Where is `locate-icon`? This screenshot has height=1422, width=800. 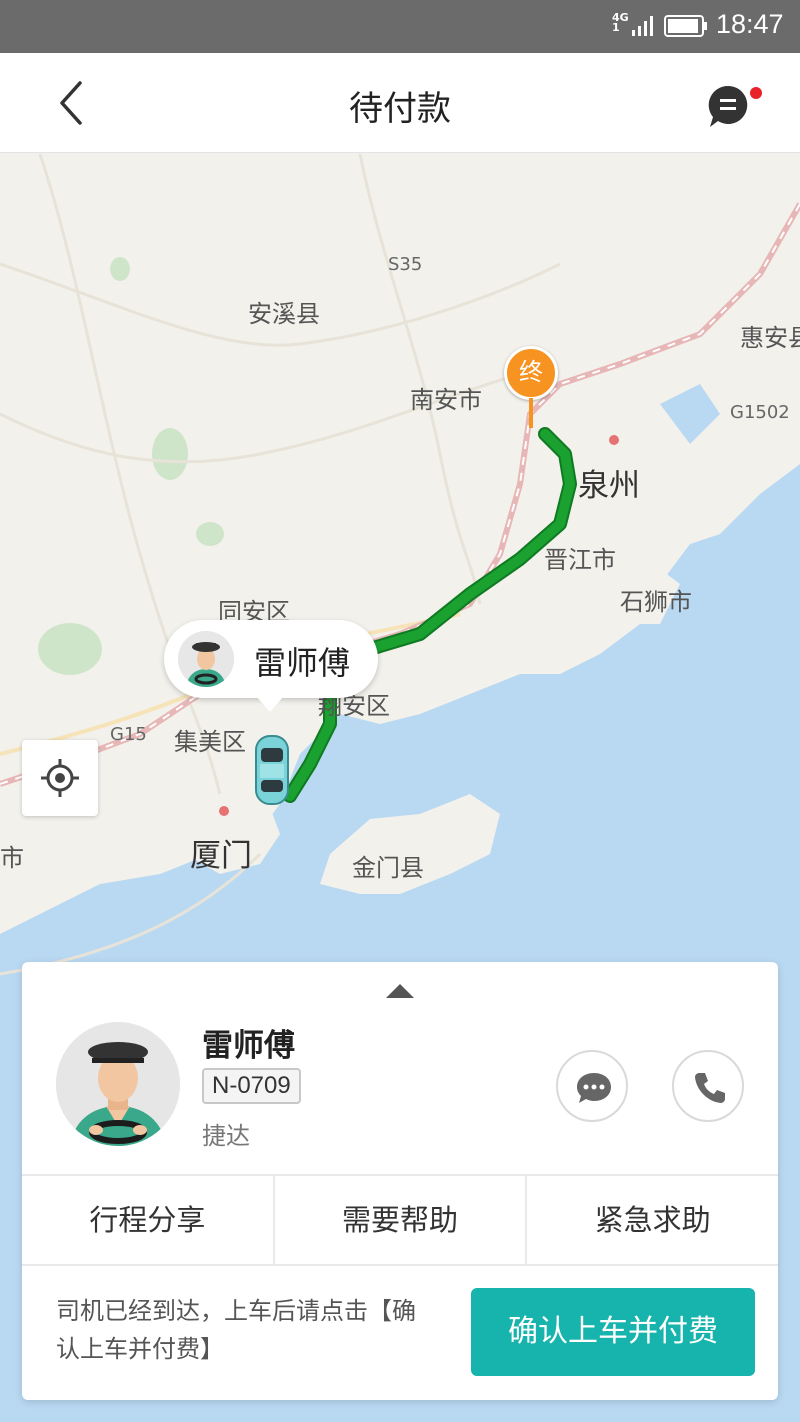 locate-icon is located at coordinates (60, 778).